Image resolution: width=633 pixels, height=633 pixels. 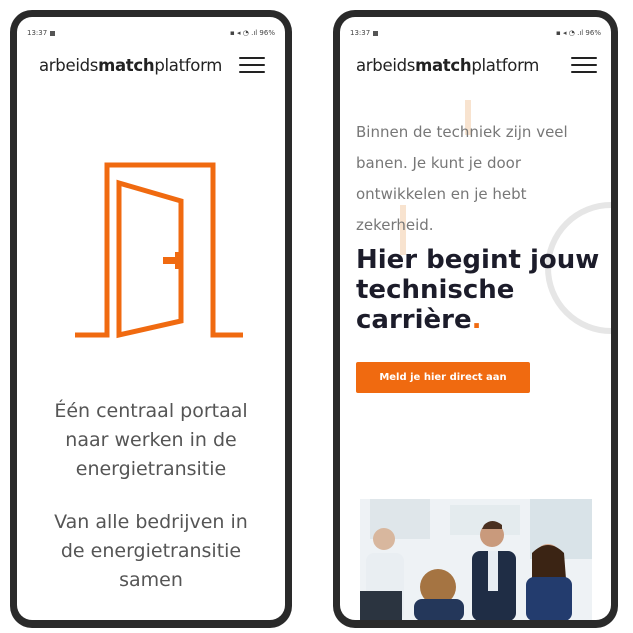 I want to click on register-button: Meld je hier direct aan, so click(x=443, y=377).